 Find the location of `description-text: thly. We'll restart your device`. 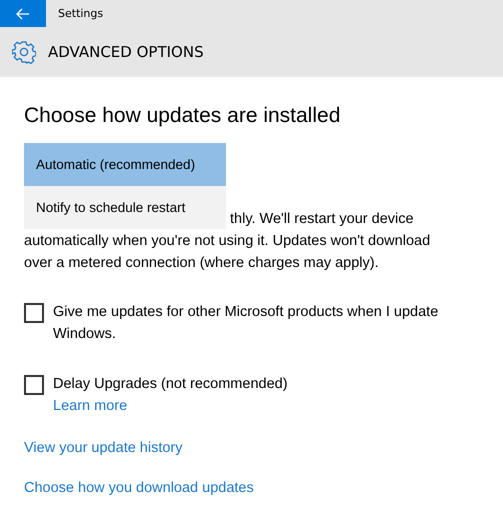

description-text: thly. We'll restart your device is located at coordinates (322, 219).